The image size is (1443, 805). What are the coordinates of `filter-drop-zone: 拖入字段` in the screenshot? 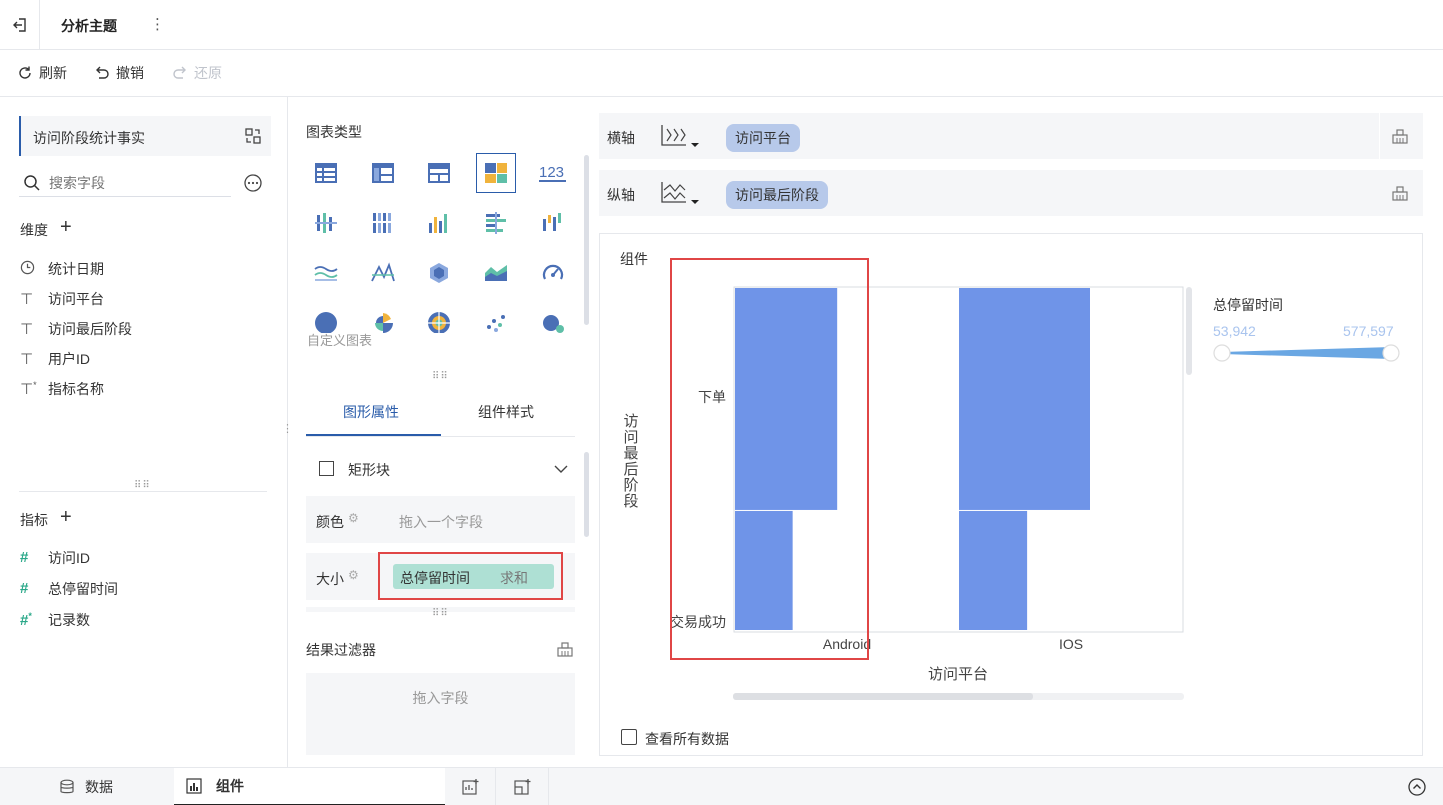 It's located at (440, 714).